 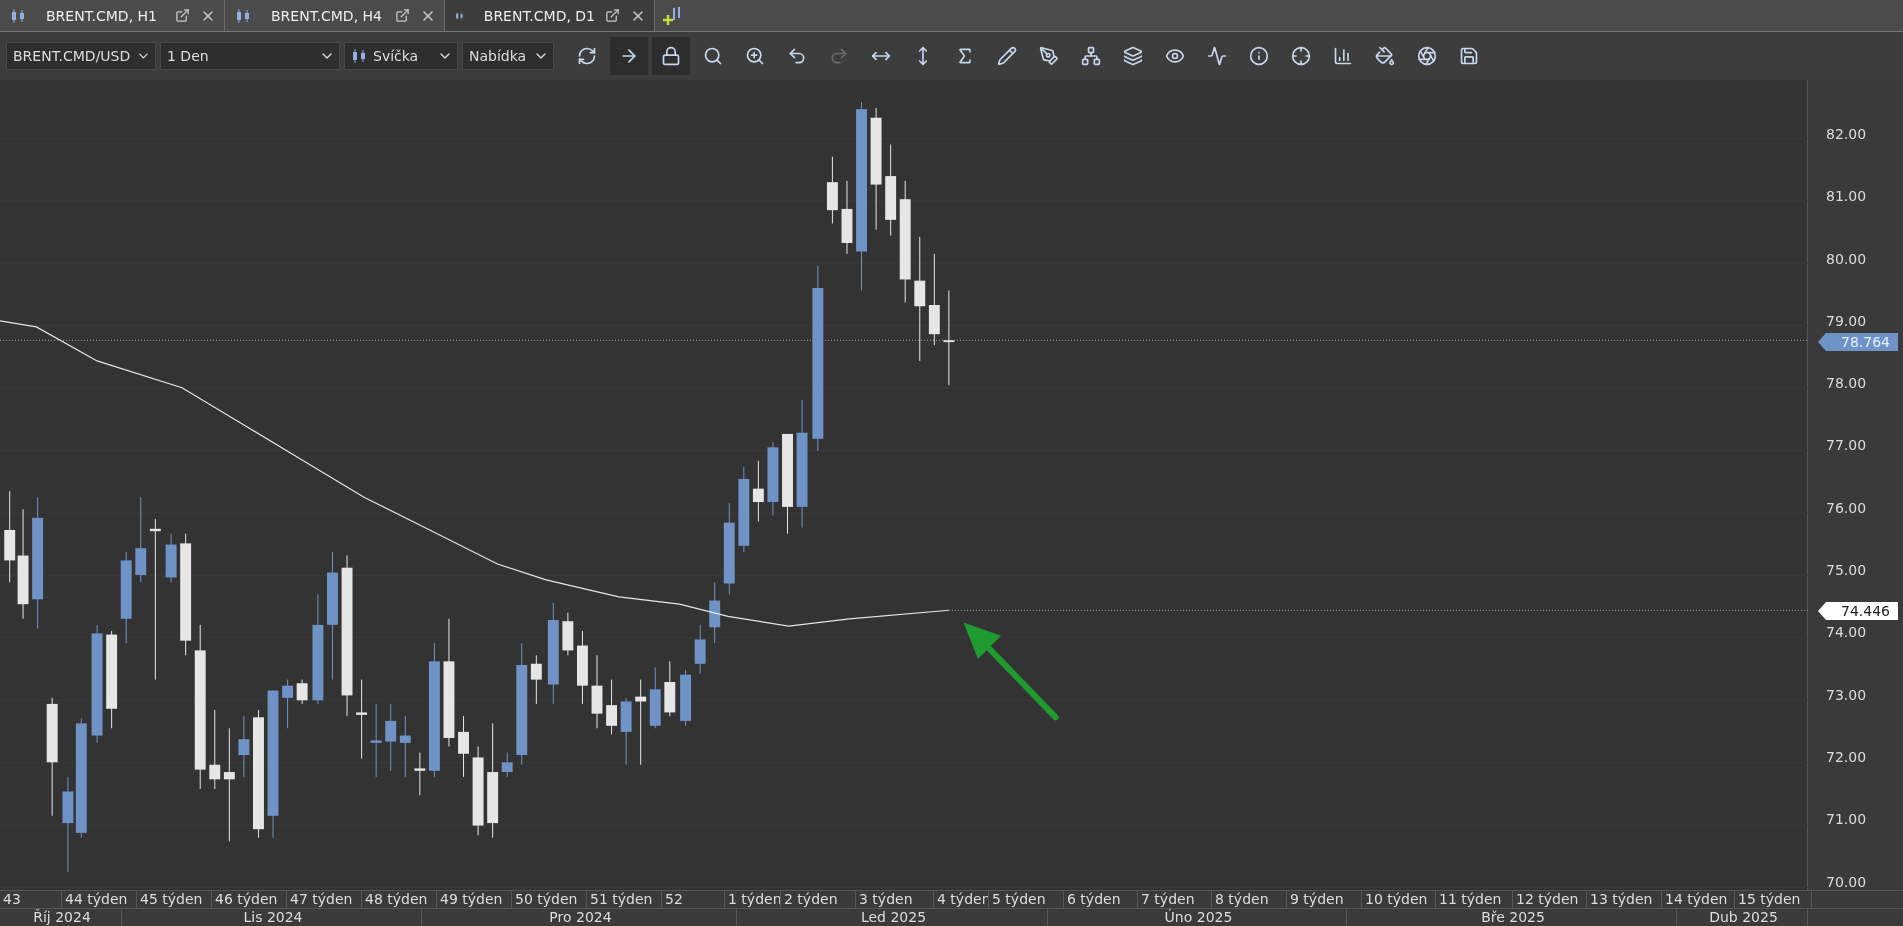 What do you see at coordinates (1846, 258) in the screenshot?
I see `price-label: 80.00` at bounding box center [1846, 258].